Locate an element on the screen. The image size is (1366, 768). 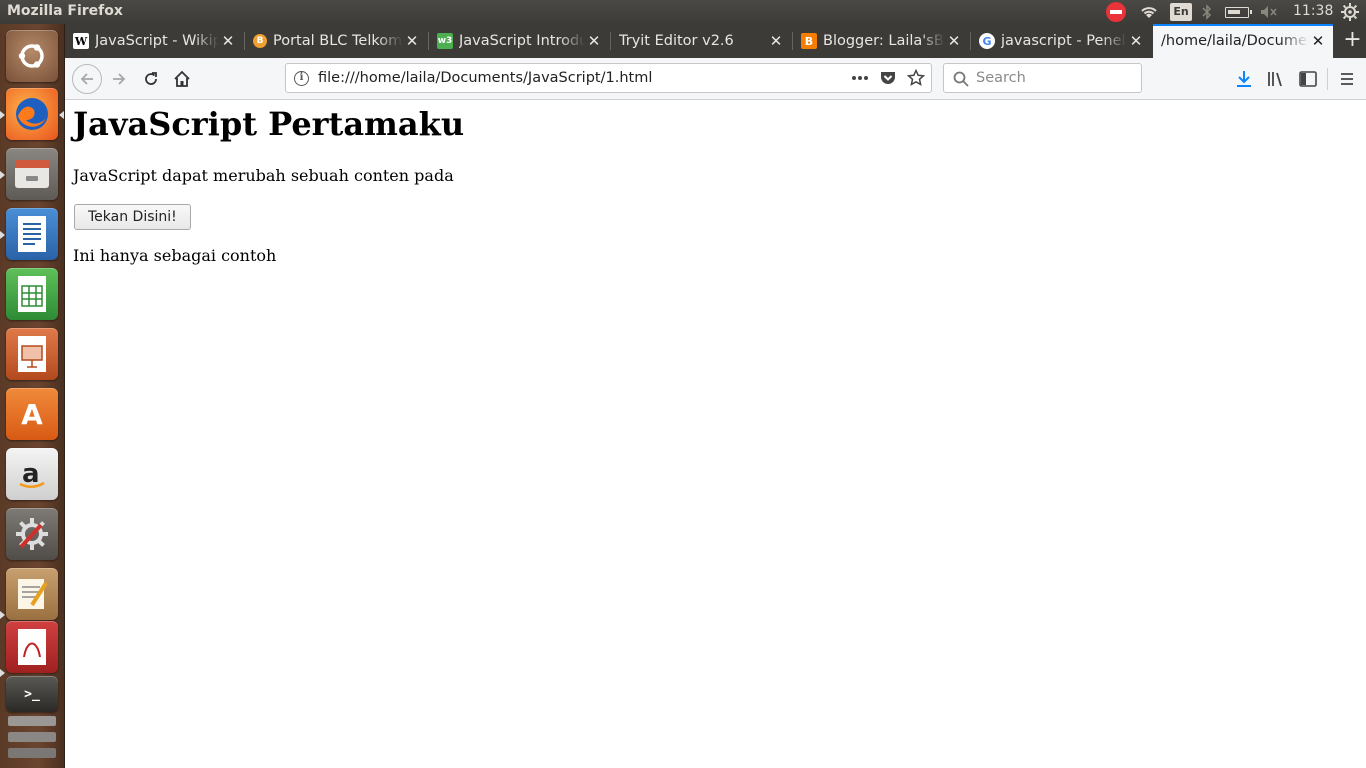
library-icon is located at coordinates (1275, 79).